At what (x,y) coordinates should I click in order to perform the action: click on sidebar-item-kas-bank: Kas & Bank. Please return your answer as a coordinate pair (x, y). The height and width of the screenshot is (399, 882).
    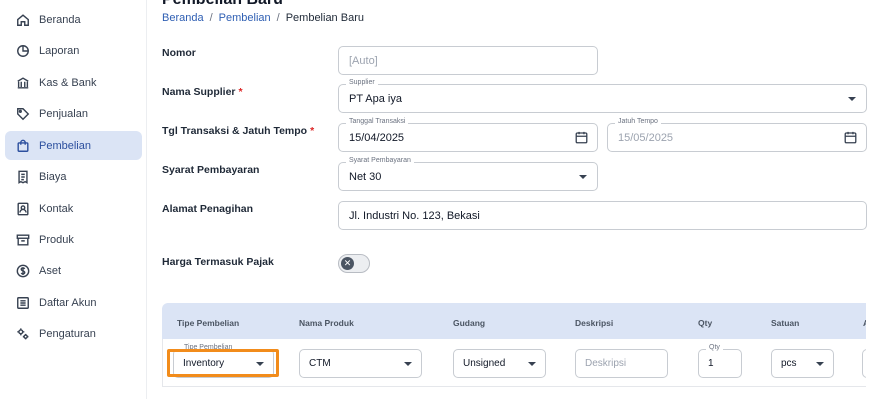
    Looking at the image, I should click on (73, 82).